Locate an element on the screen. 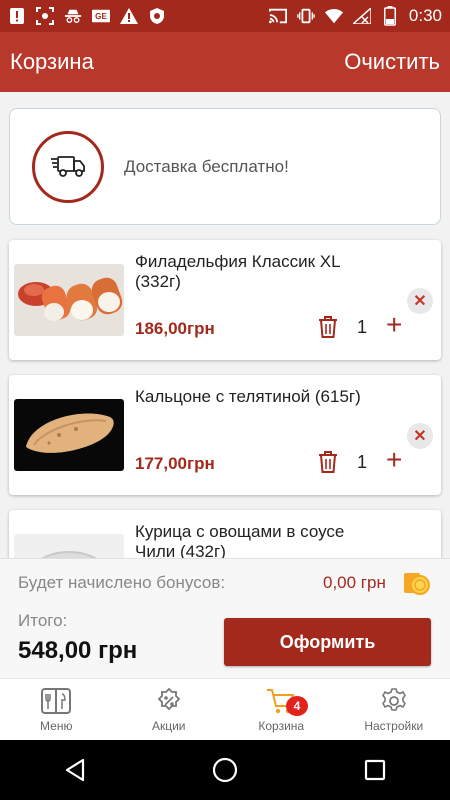 The height and width of the screenshot is (800, 450). nav-item-menu: Меню is located at coordinates (56, 709).